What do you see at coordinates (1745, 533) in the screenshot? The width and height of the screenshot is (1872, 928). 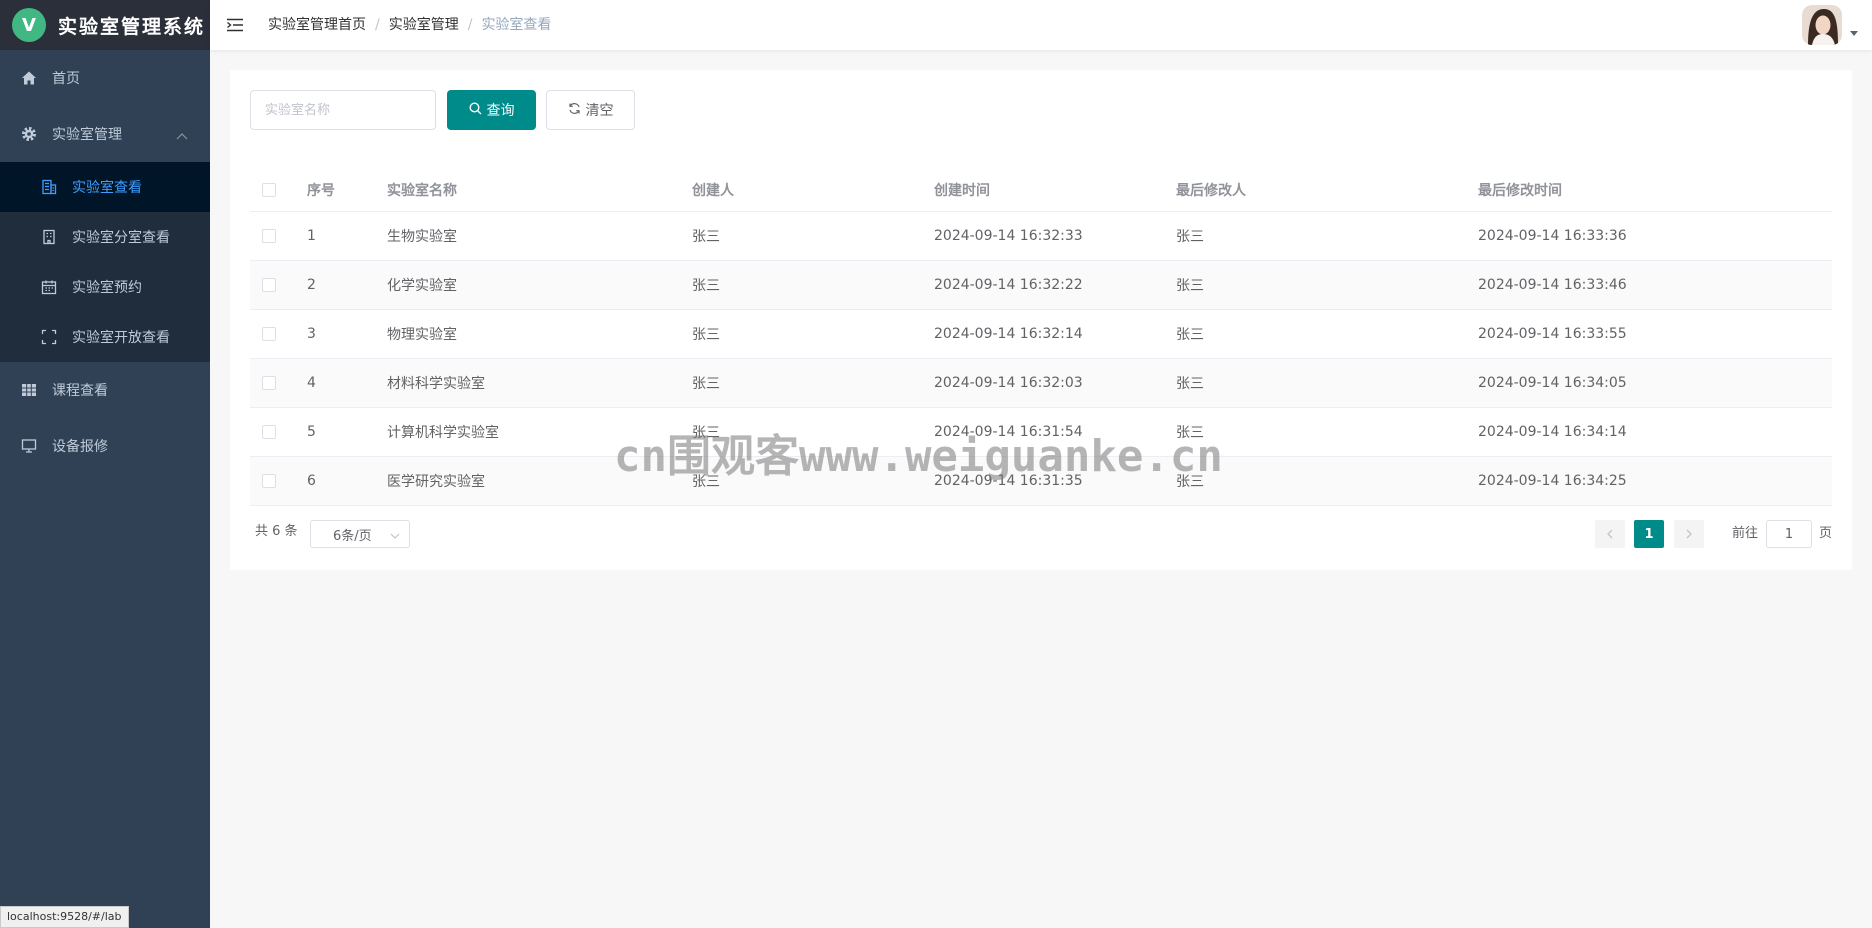 I see `jump-label: 前往` at bounding box center [1745, 533].